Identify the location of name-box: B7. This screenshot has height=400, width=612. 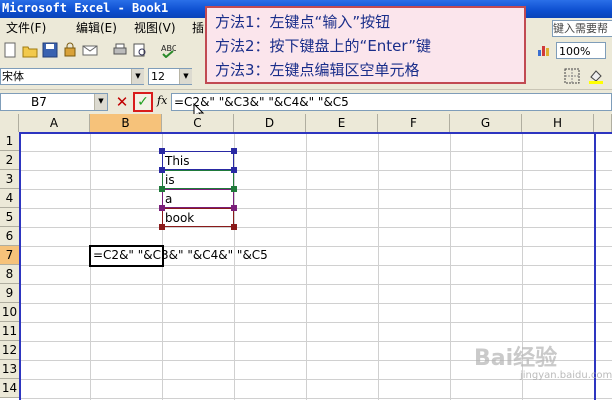
(54, 102).